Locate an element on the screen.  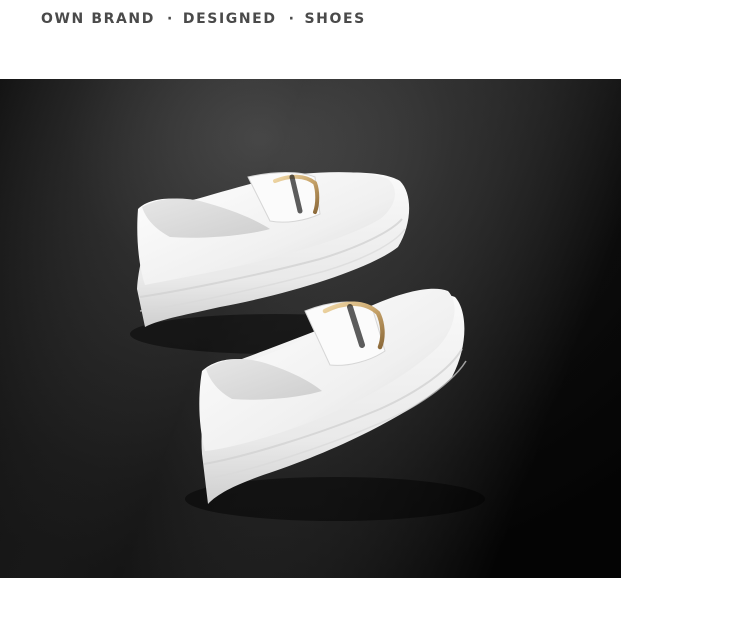
page-header: OWN BRAND · DESIGNED · SHOES is located at coordinates (203, 19).